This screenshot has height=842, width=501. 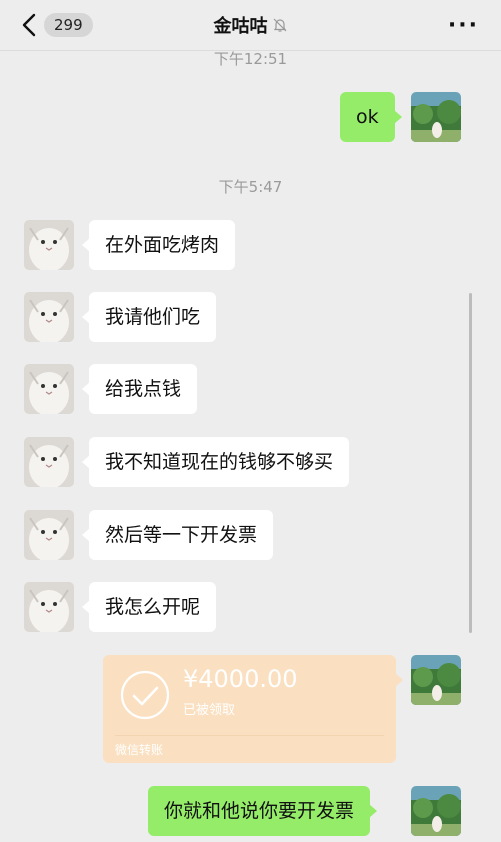 I want to click on mute-bell-icon, so click(x=280, y=27).